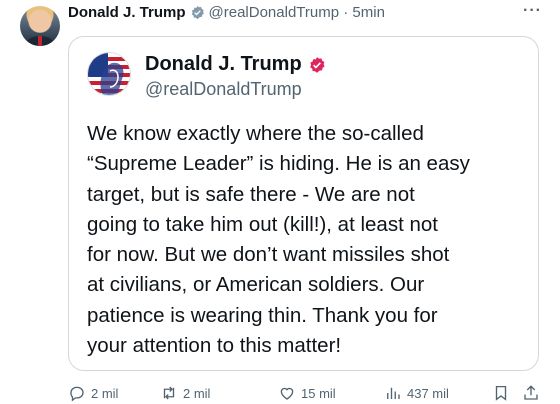  I want to click on like-button: 15 mil, so click(307, 393).